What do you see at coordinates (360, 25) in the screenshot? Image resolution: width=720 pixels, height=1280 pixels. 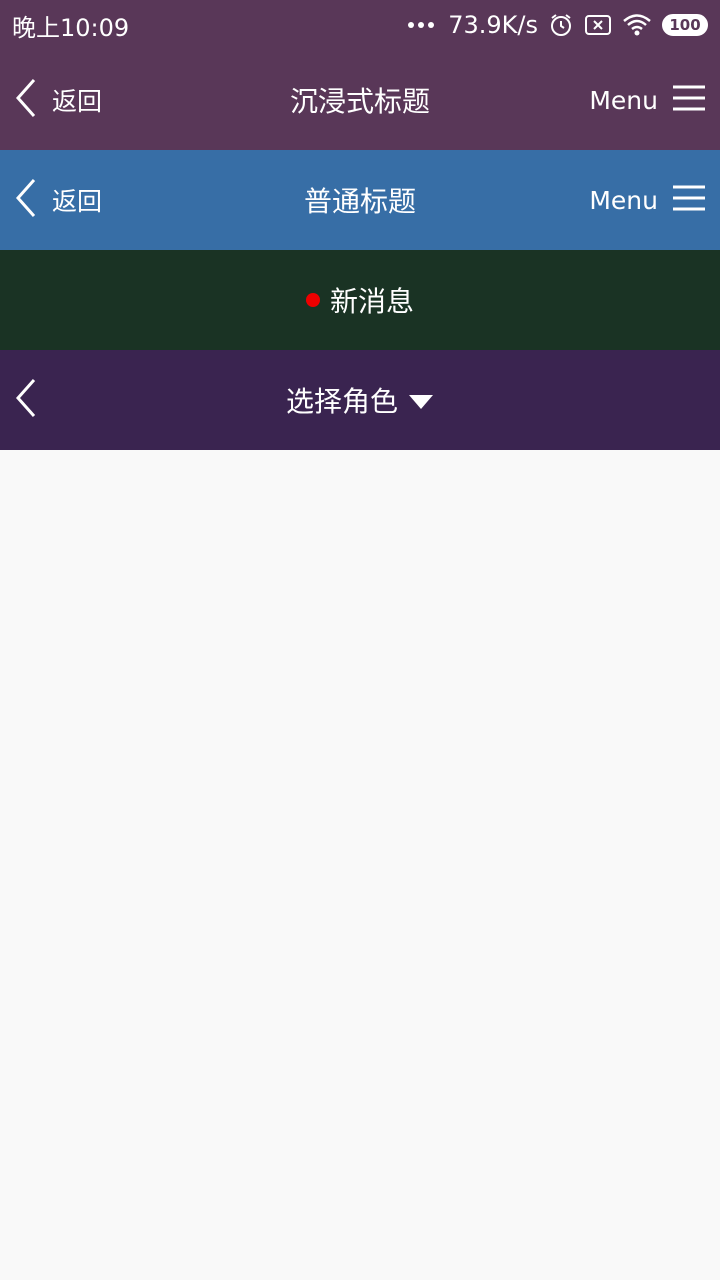 I see `status-bar: 晚上10:09 73.9K/s 100` at bounding box center [360, 25].